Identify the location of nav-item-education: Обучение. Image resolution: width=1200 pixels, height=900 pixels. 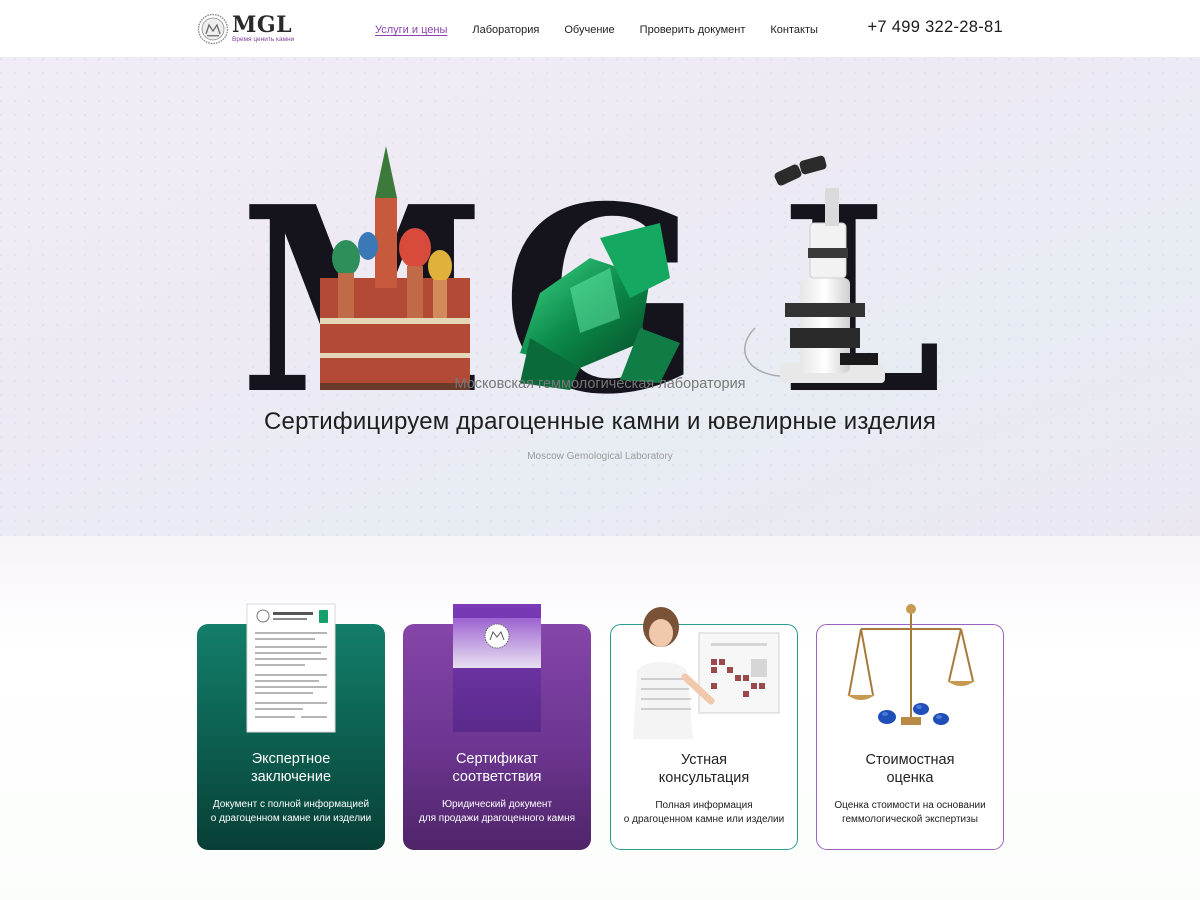
(589, 30).